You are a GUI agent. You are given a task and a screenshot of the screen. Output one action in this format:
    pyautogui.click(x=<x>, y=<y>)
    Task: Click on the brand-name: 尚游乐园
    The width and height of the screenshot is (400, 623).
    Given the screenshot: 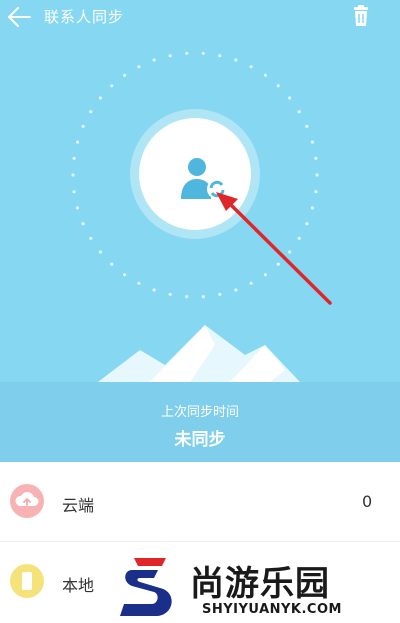 What is the action you would take?
    pyautogui.click(x=260, y=584)
    